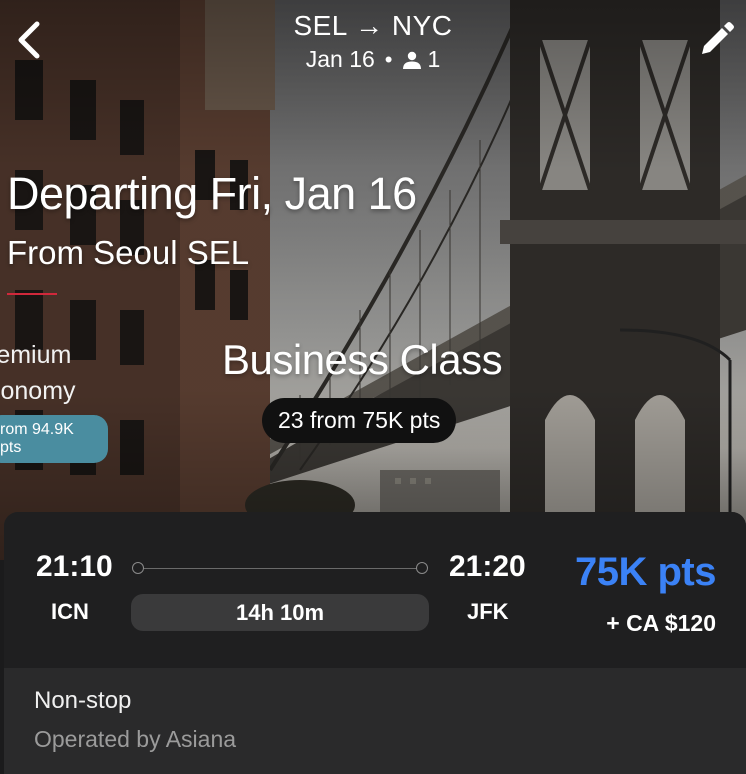 The width and height of the screenshot is (746, 774). What do you see at coordinates (661, 623) in the screenshot?
I see `cash-fee: + CA $120` at bounding box center [661, 623].